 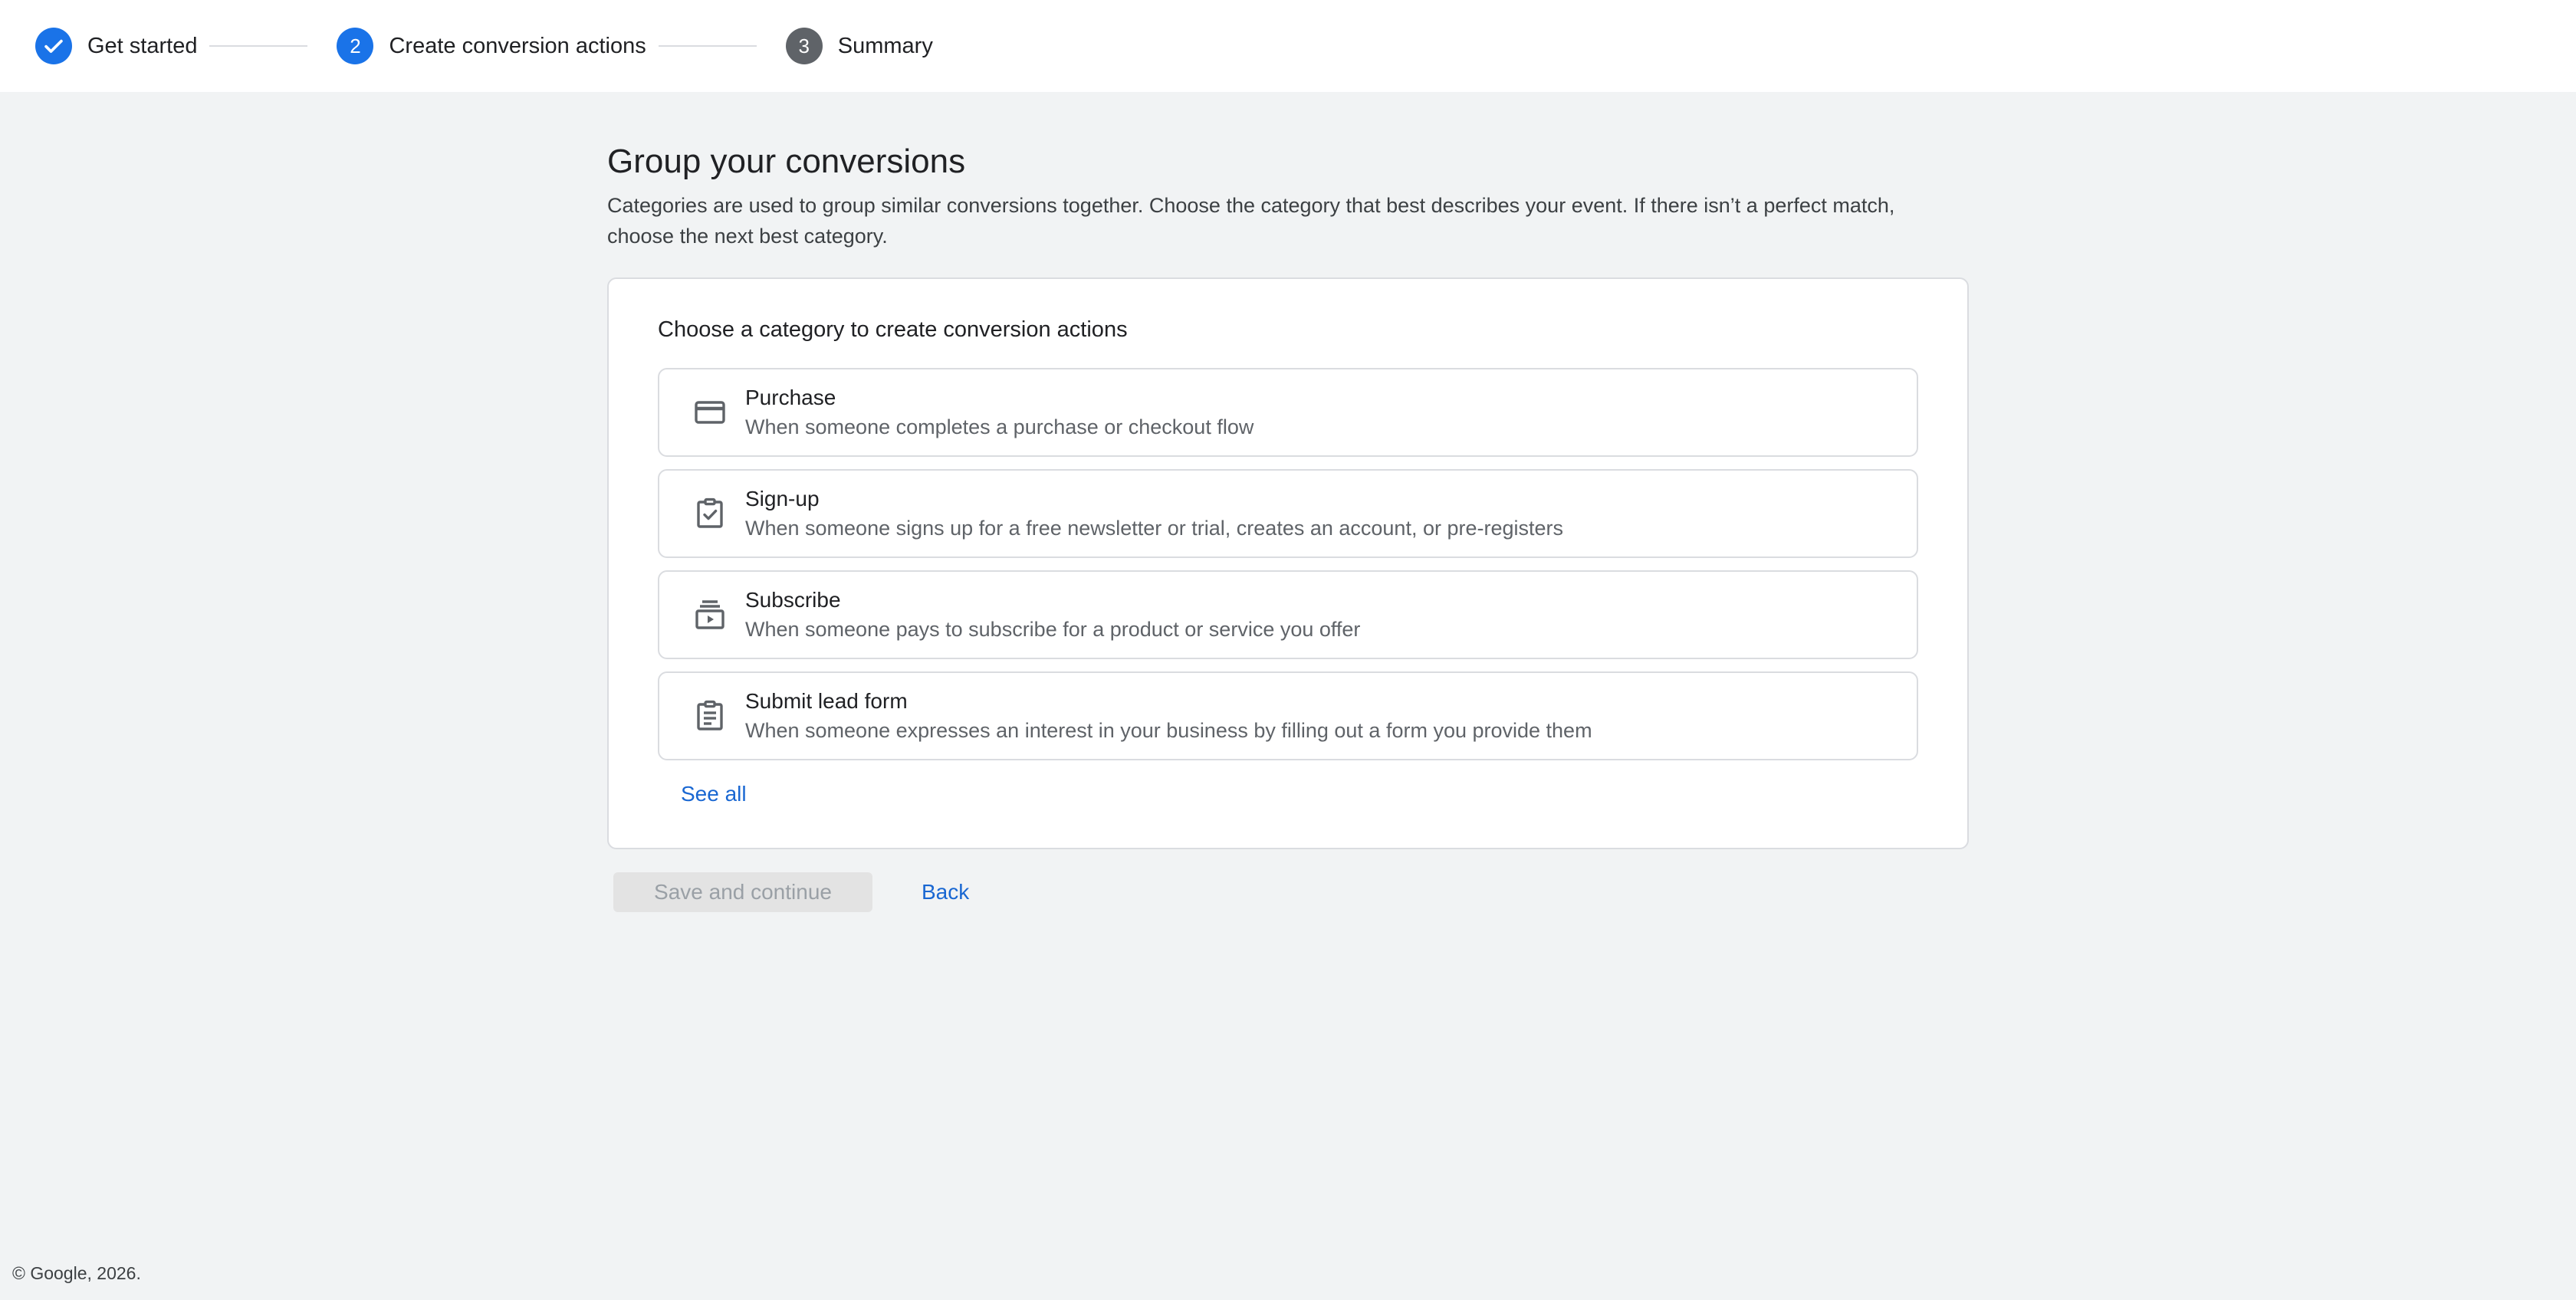 What do you see at coordinates (804, 46) in the screenshot?
I see `step-number: 3` at bounding box center [804, 46].